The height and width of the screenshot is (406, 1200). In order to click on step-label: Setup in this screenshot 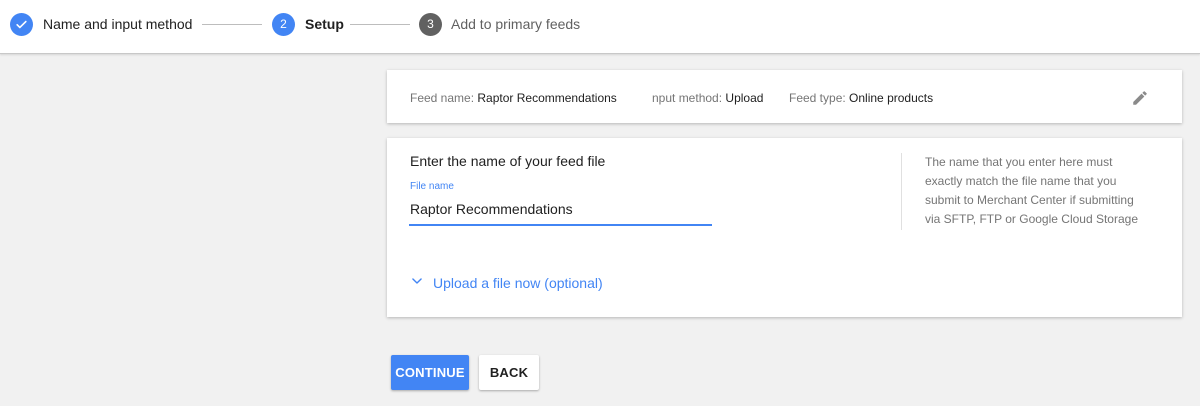, I will do `click(324, 24)`.